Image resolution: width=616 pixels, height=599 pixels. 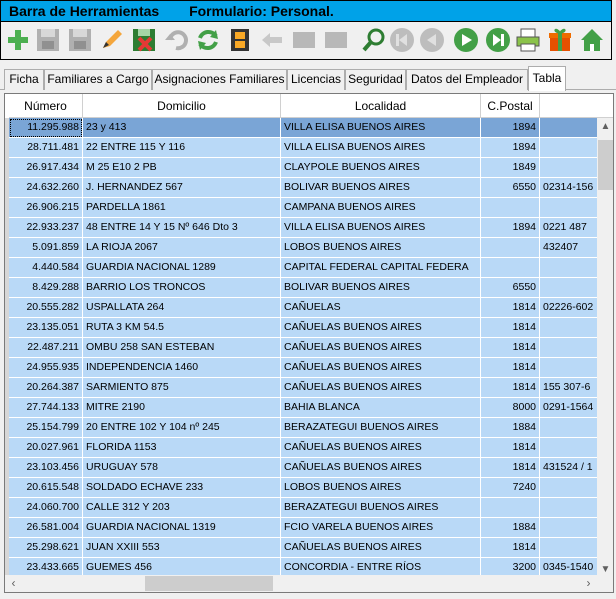 I want to click on table-cell: 22.487.211, so click(x=46, y=348).